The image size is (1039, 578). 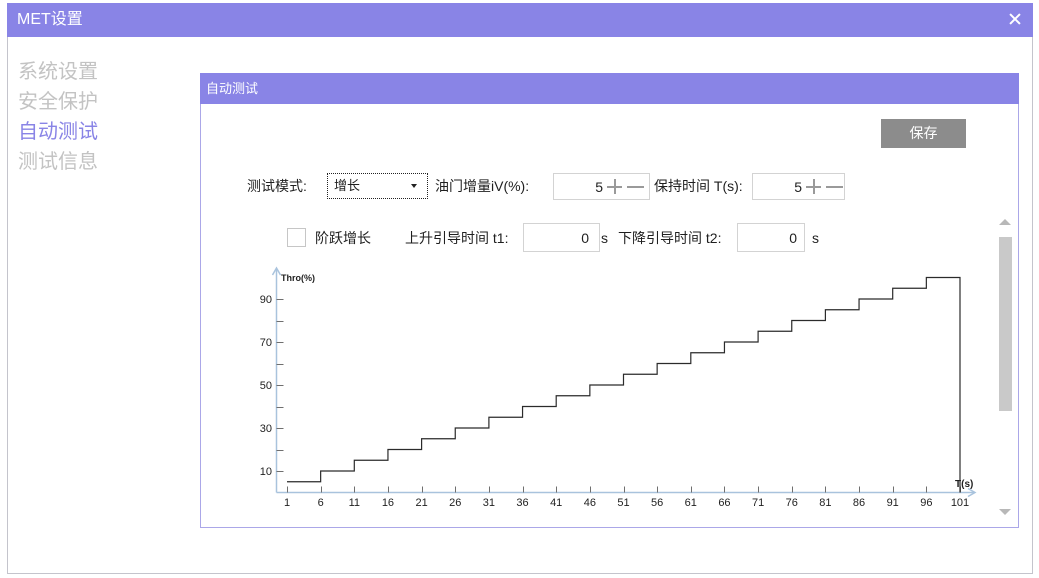 What do you see at coordinates (777, 186) in the screenshot?
I see `hold-time-input` at bounding box center [777, 186].